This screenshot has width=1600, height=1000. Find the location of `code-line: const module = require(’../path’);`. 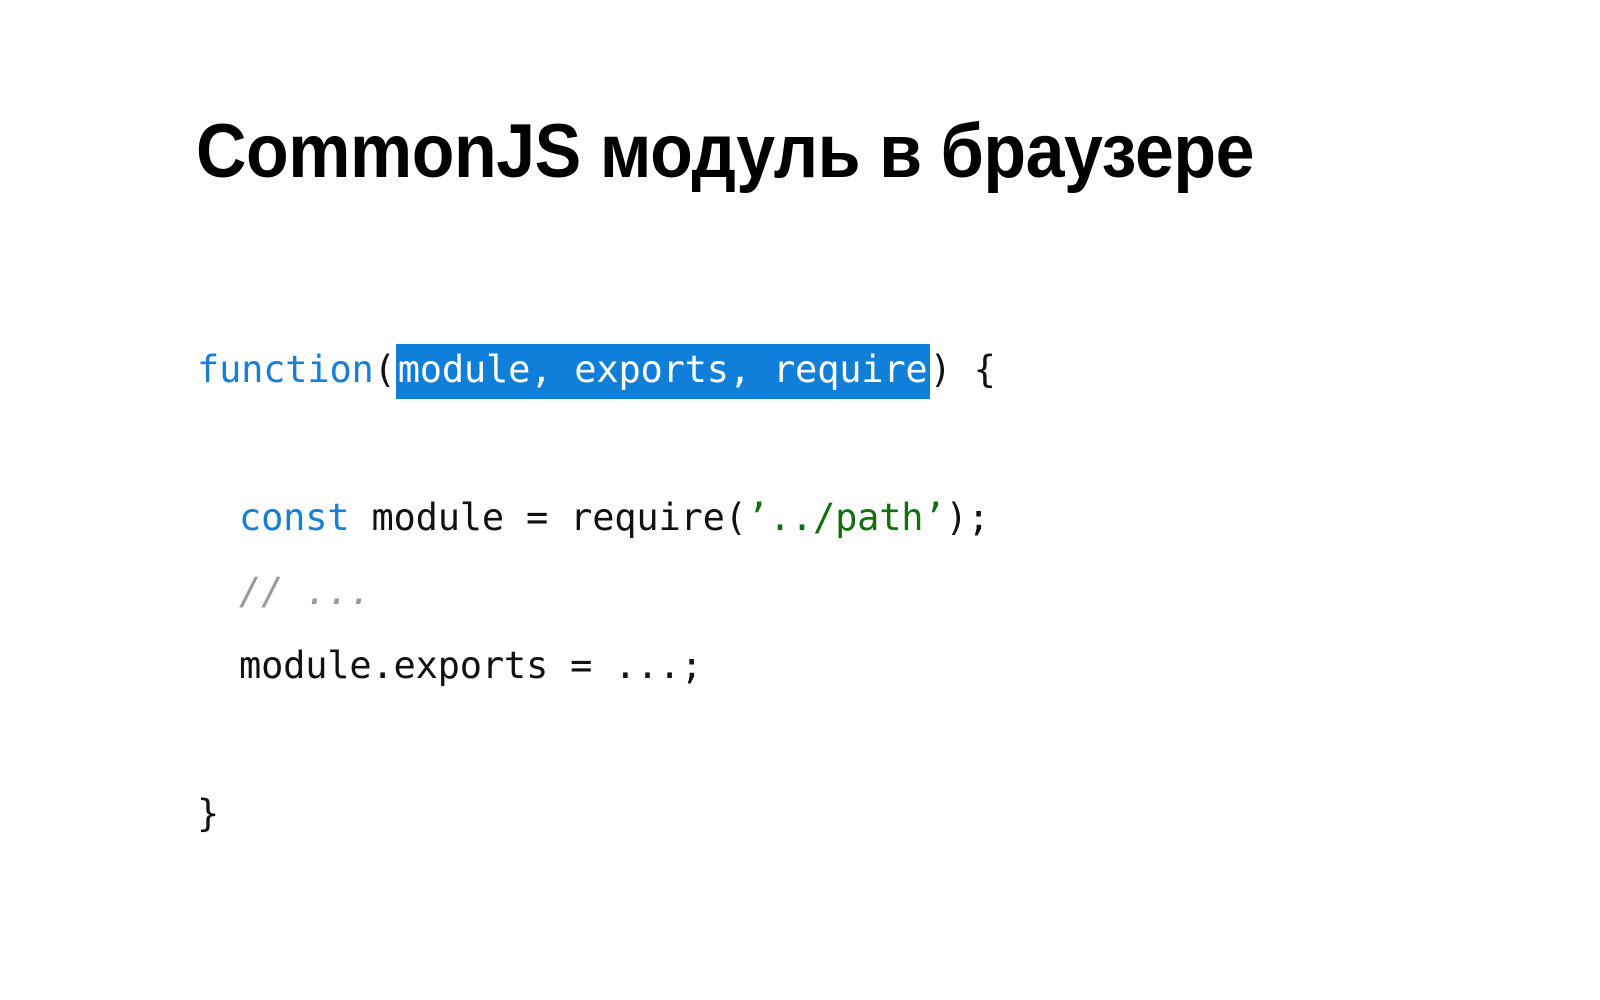

code-line: const module = require(’../path’); is located at coordinates (787, 518).